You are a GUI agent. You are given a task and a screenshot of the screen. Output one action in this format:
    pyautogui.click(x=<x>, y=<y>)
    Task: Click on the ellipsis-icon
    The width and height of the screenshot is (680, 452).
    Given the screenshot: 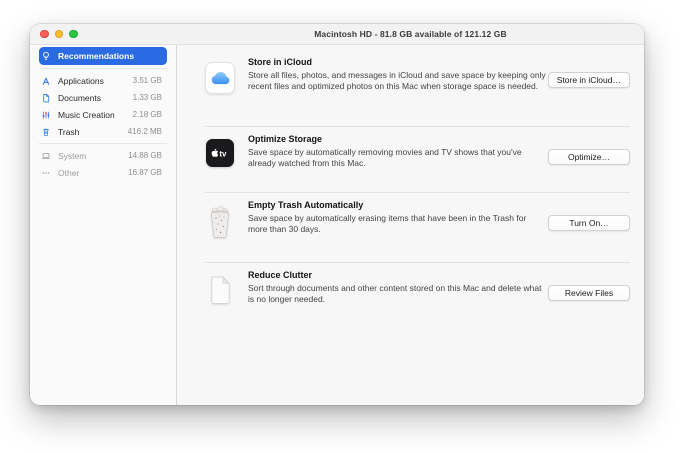 What is the action you would take?
    pyautogui.click(x=46, y=173)
    